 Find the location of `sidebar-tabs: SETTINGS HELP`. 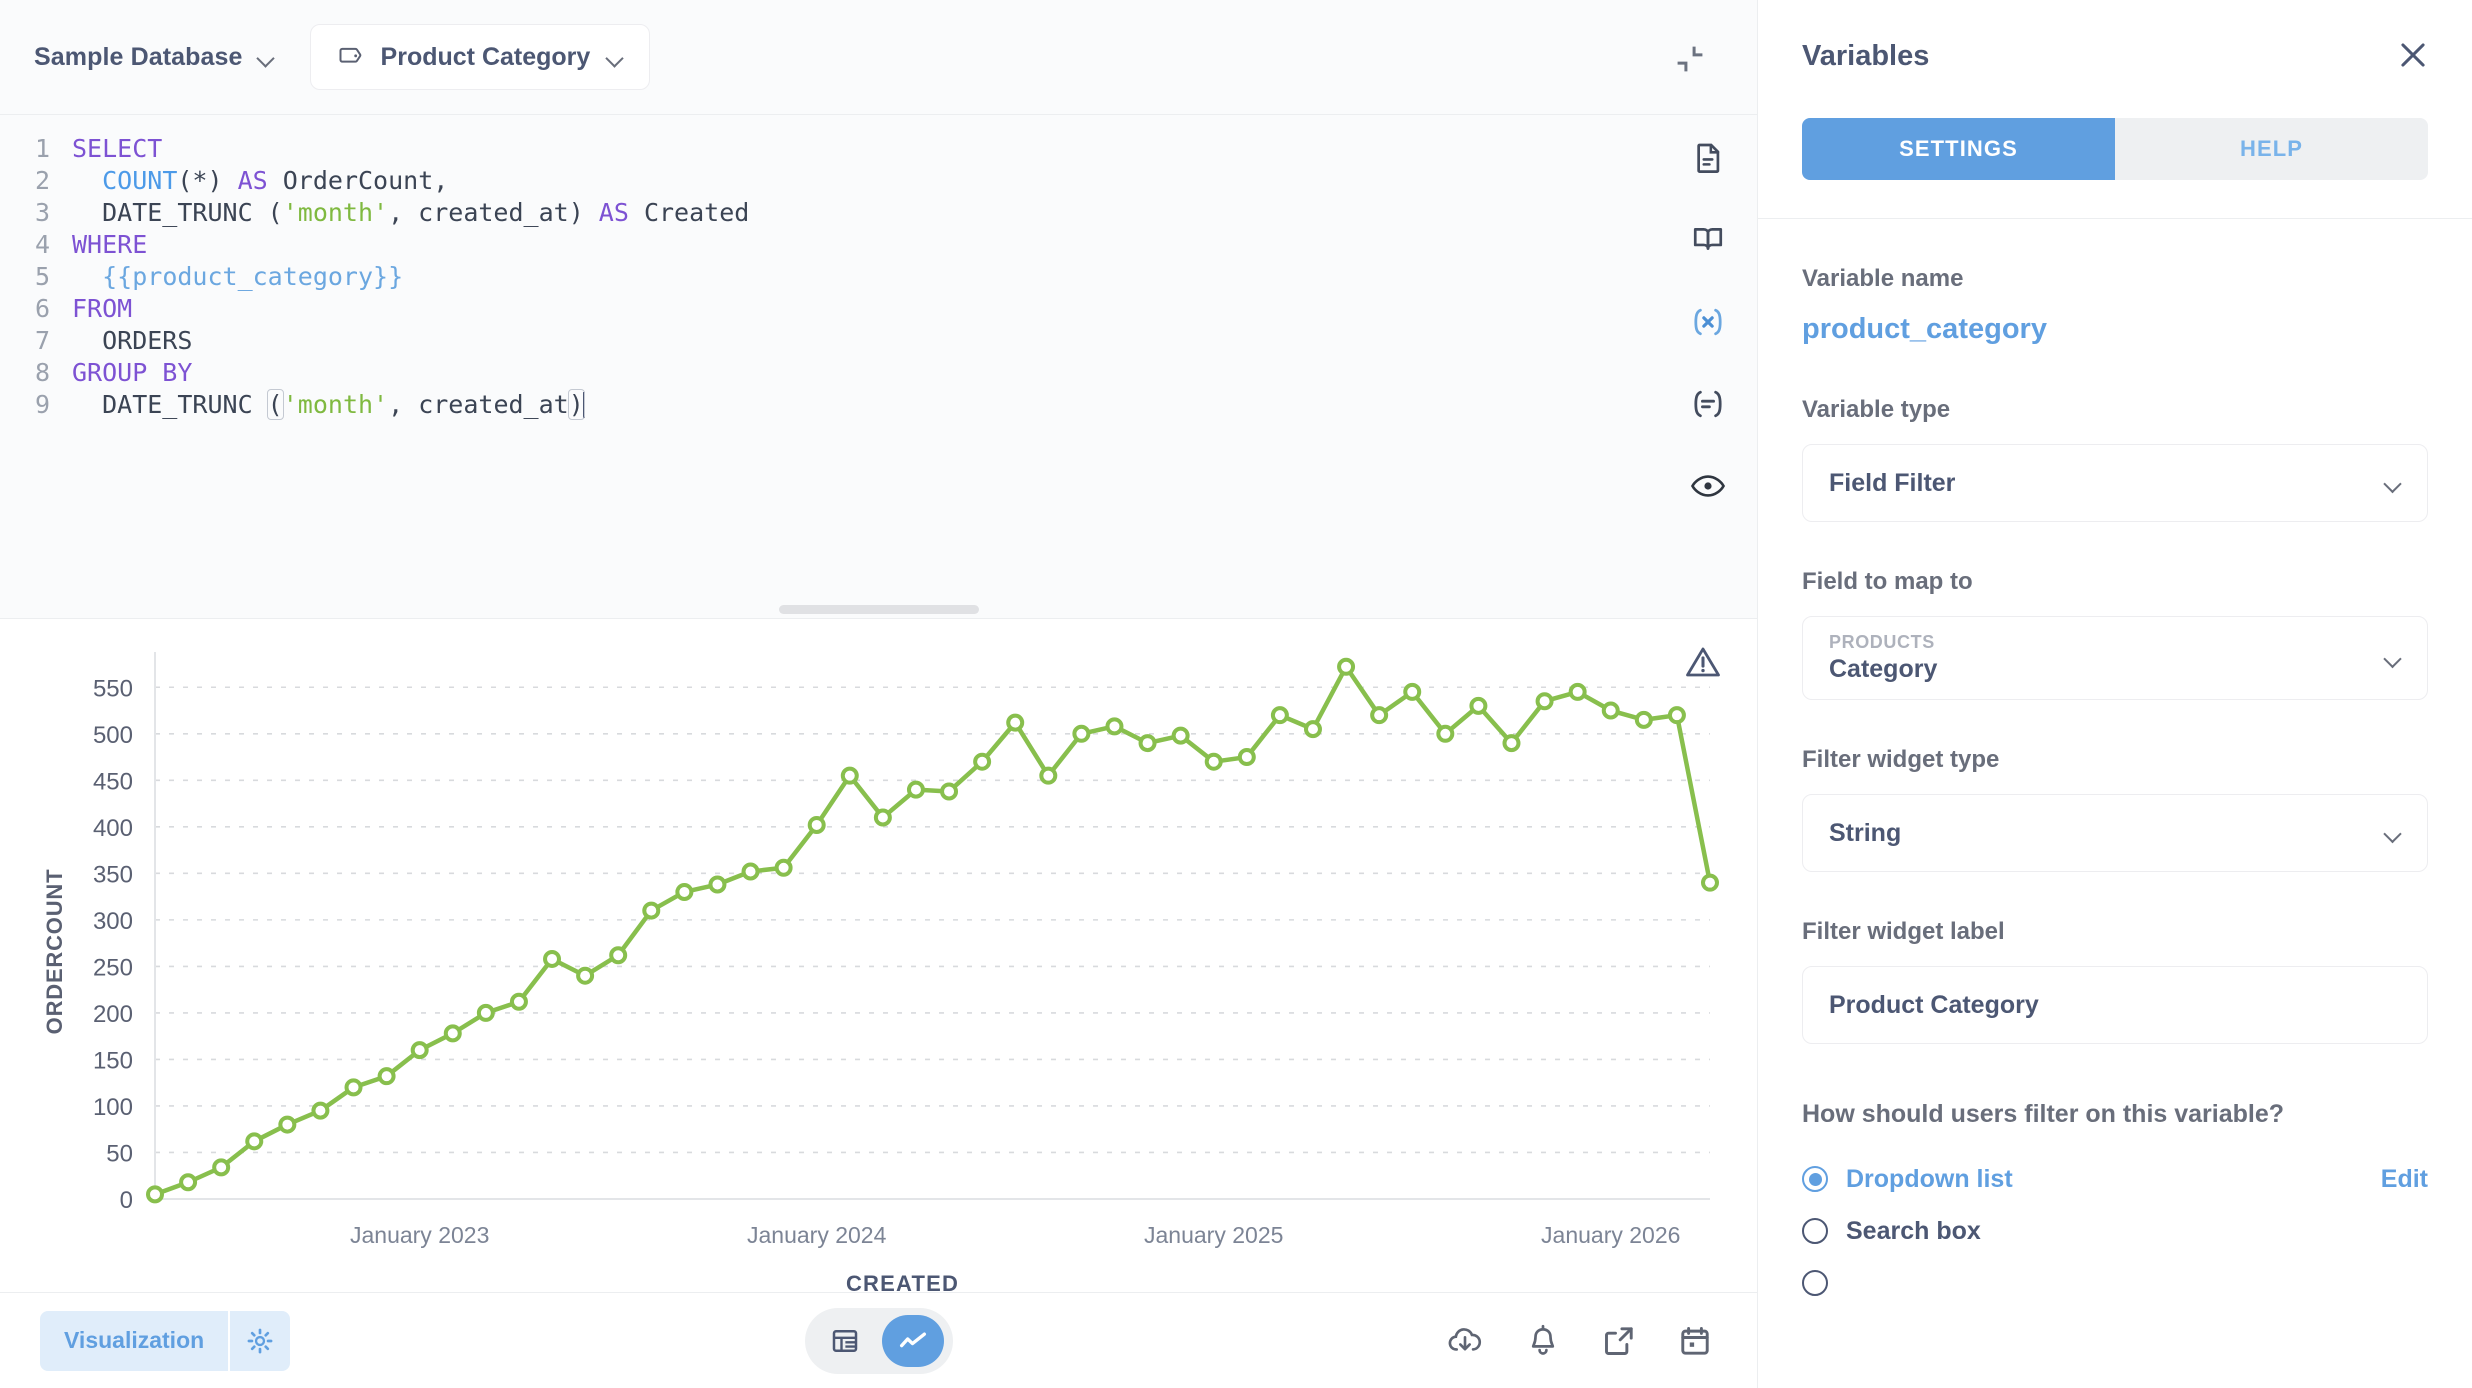

sidebar-tabs: SETTINGS HELP is located at coordinates (2115, 149).